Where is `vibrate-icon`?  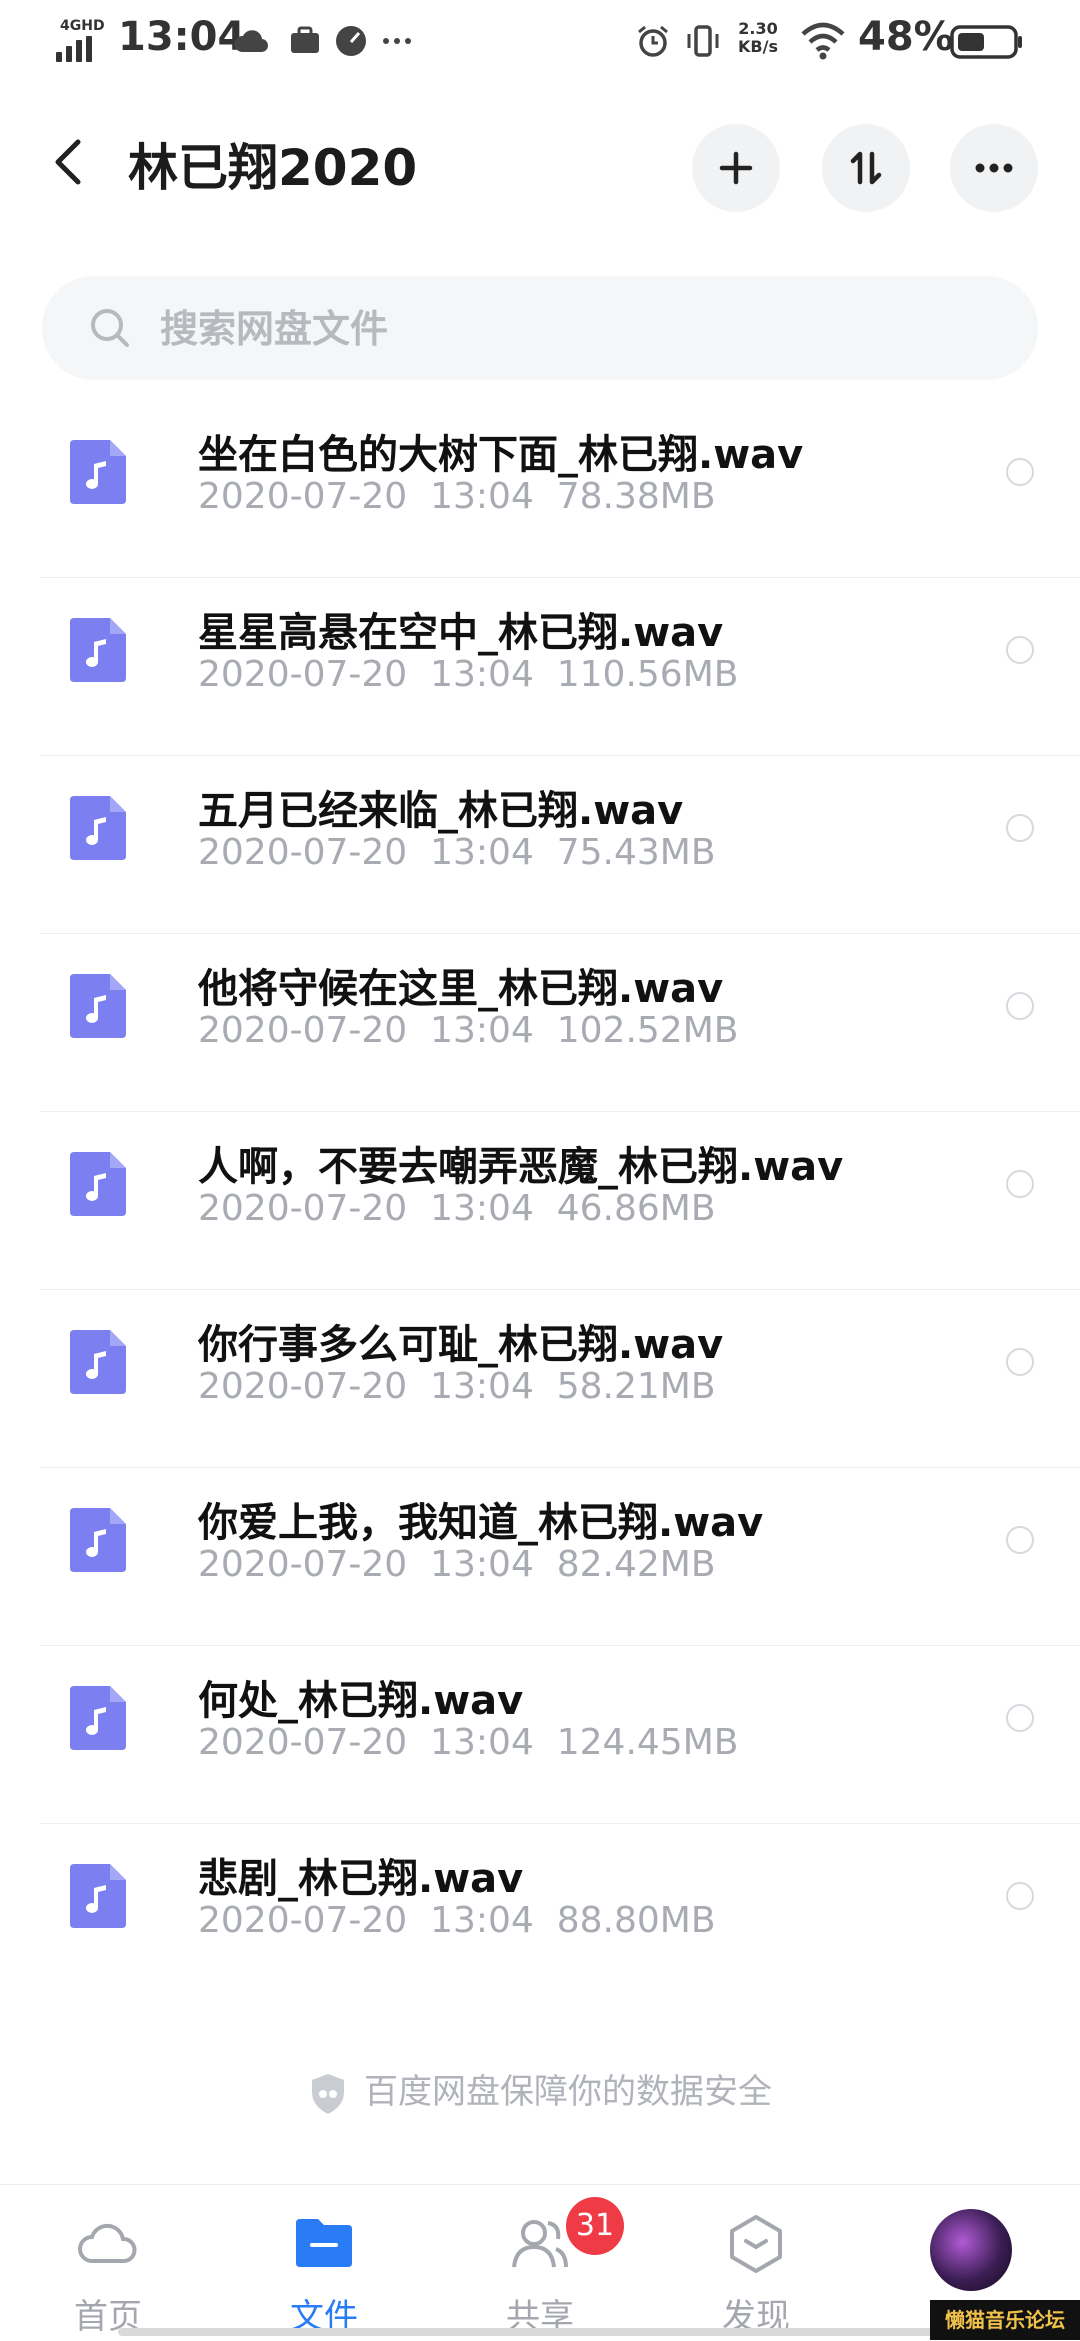
vibrate-icon is located at coordinates (703, 41).